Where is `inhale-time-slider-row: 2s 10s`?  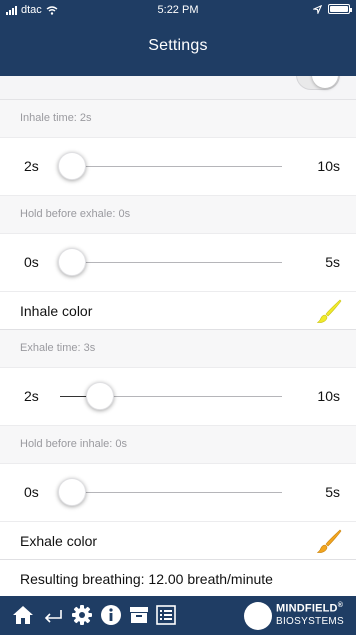
inhale-time-slider-row: 2s 10s is located at coordinates (178, 167).